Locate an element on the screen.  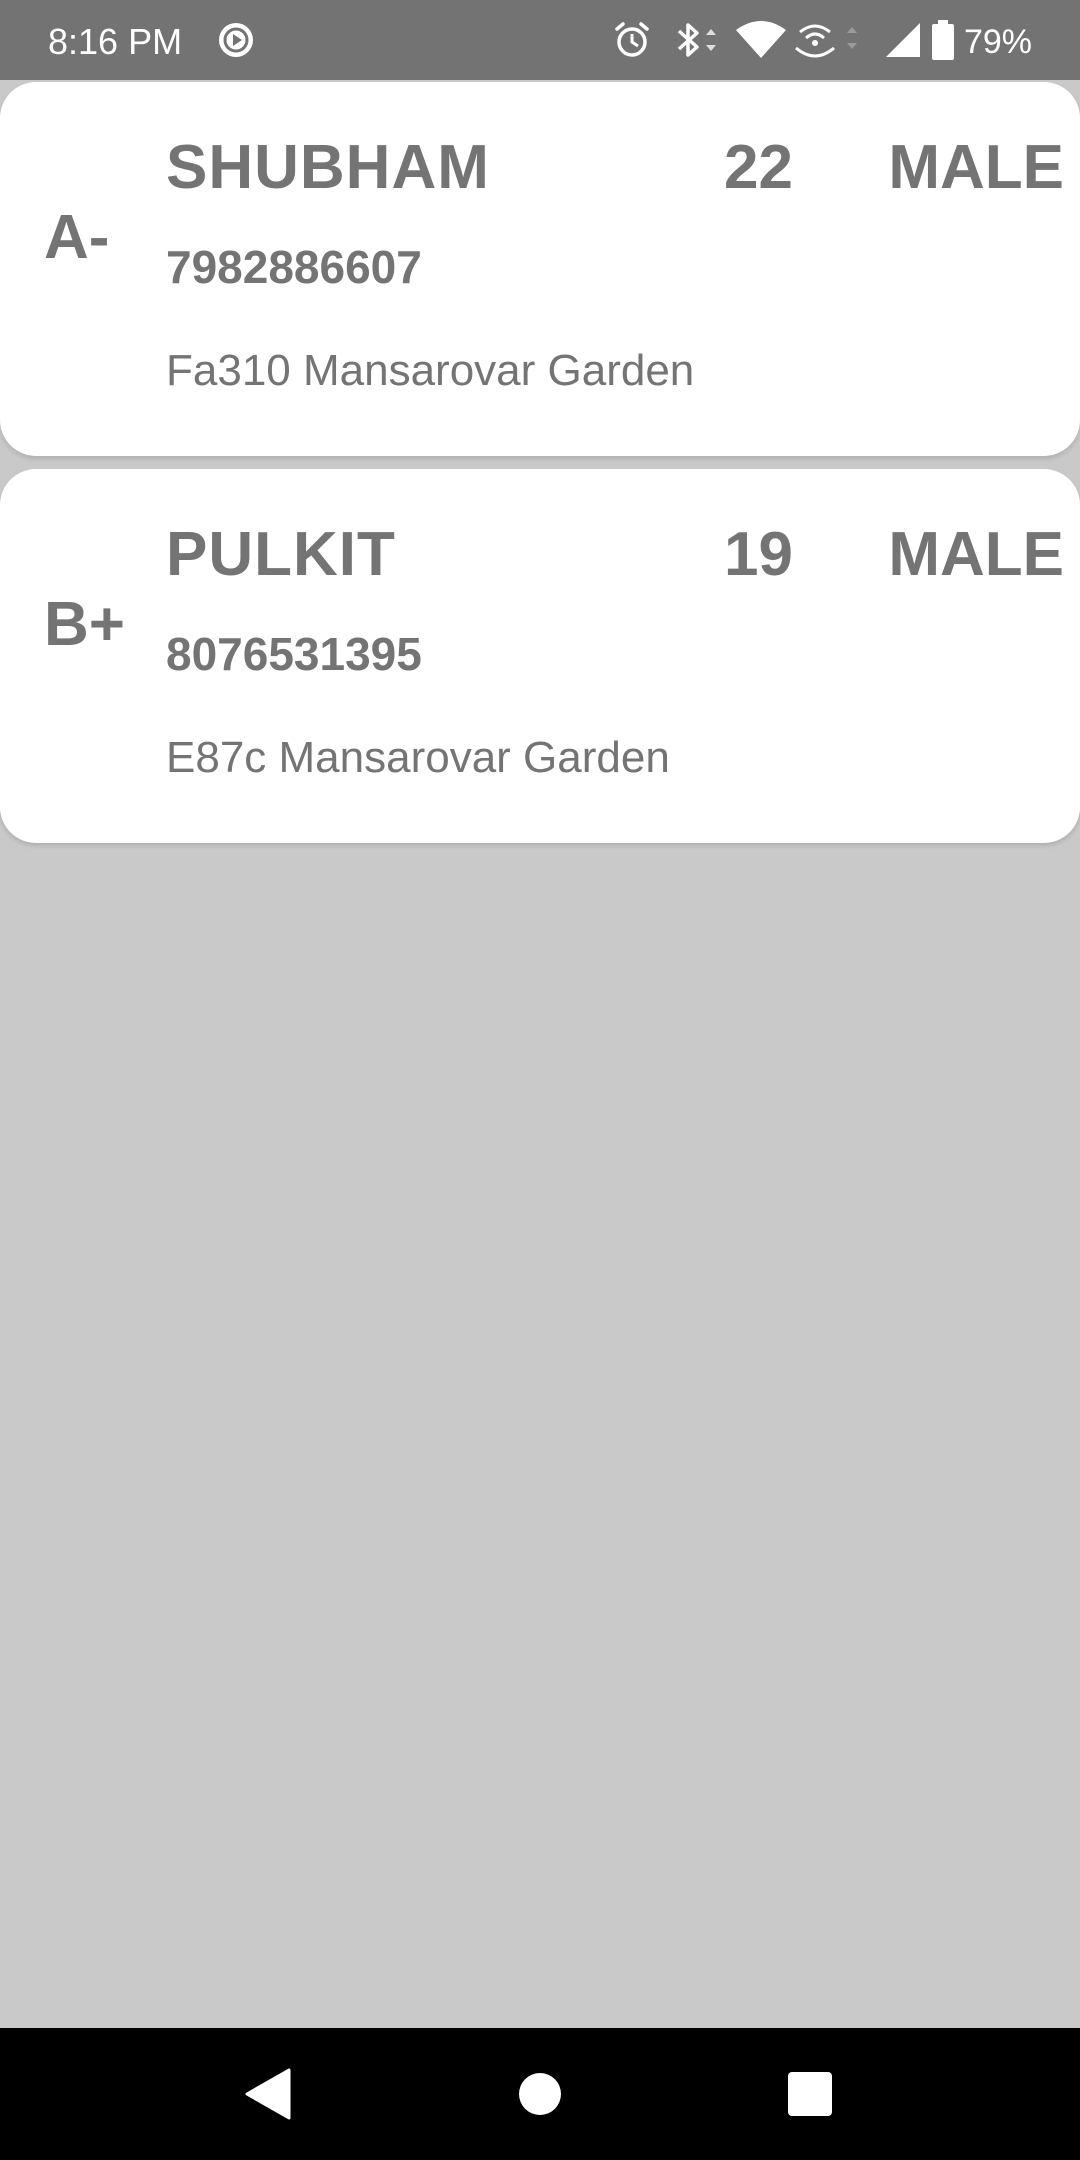
status-time: 8:16 PM is located at coordinates (115, 41).